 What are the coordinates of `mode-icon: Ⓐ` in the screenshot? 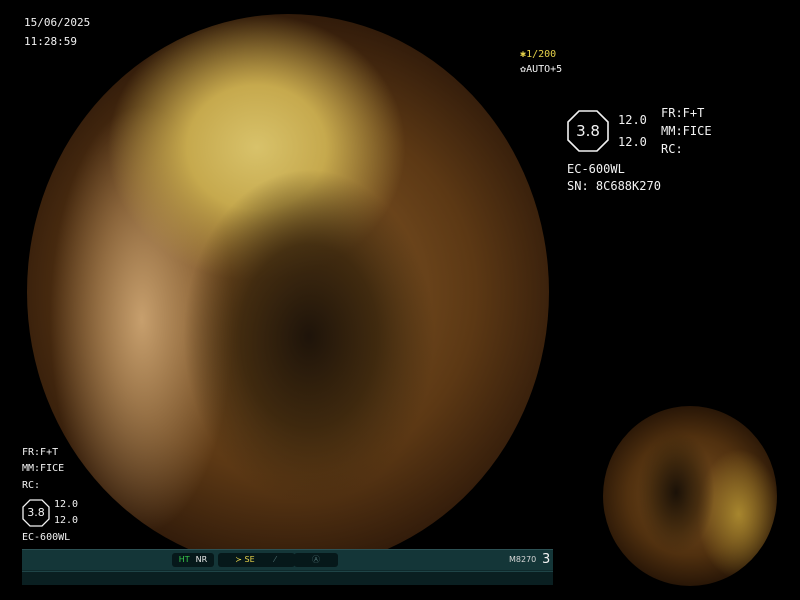 It's located at (316, 559).